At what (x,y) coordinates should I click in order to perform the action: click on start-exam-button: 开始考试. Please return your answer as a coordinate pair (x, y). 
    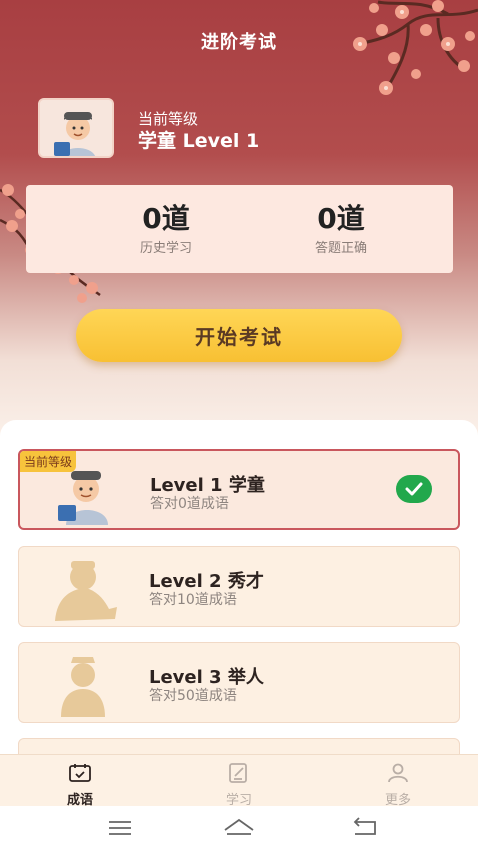
    Looking at the image, I should click on (239, 335).